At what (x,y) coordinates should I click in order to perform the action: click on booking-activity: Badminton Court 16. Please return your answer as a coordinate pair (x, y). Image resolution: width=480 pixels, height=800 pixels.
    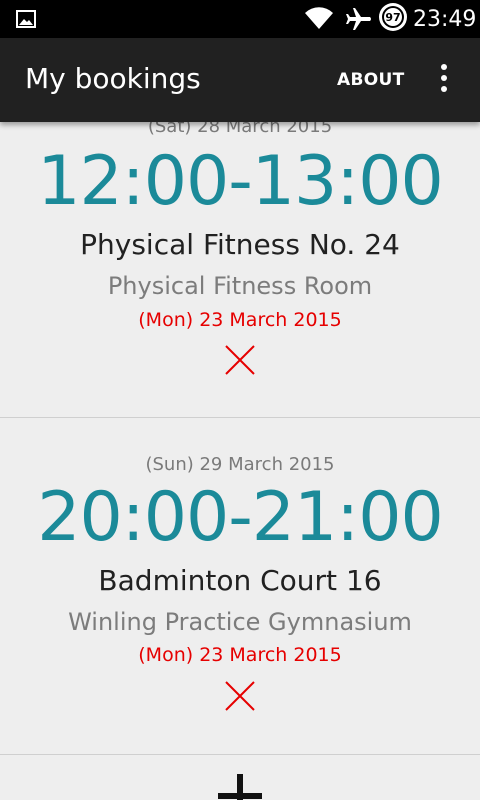
    Looking at the image, I should click on (240, 580).